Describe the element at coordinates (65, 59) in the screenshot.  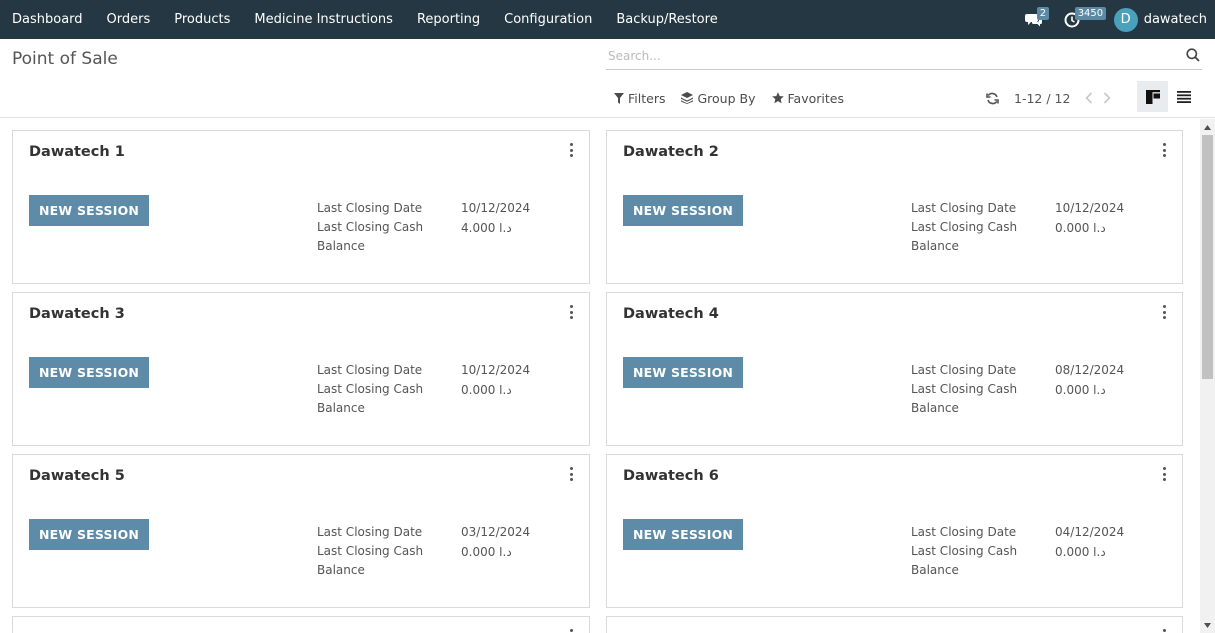
I see `page-title: Point of Sale` at that location.